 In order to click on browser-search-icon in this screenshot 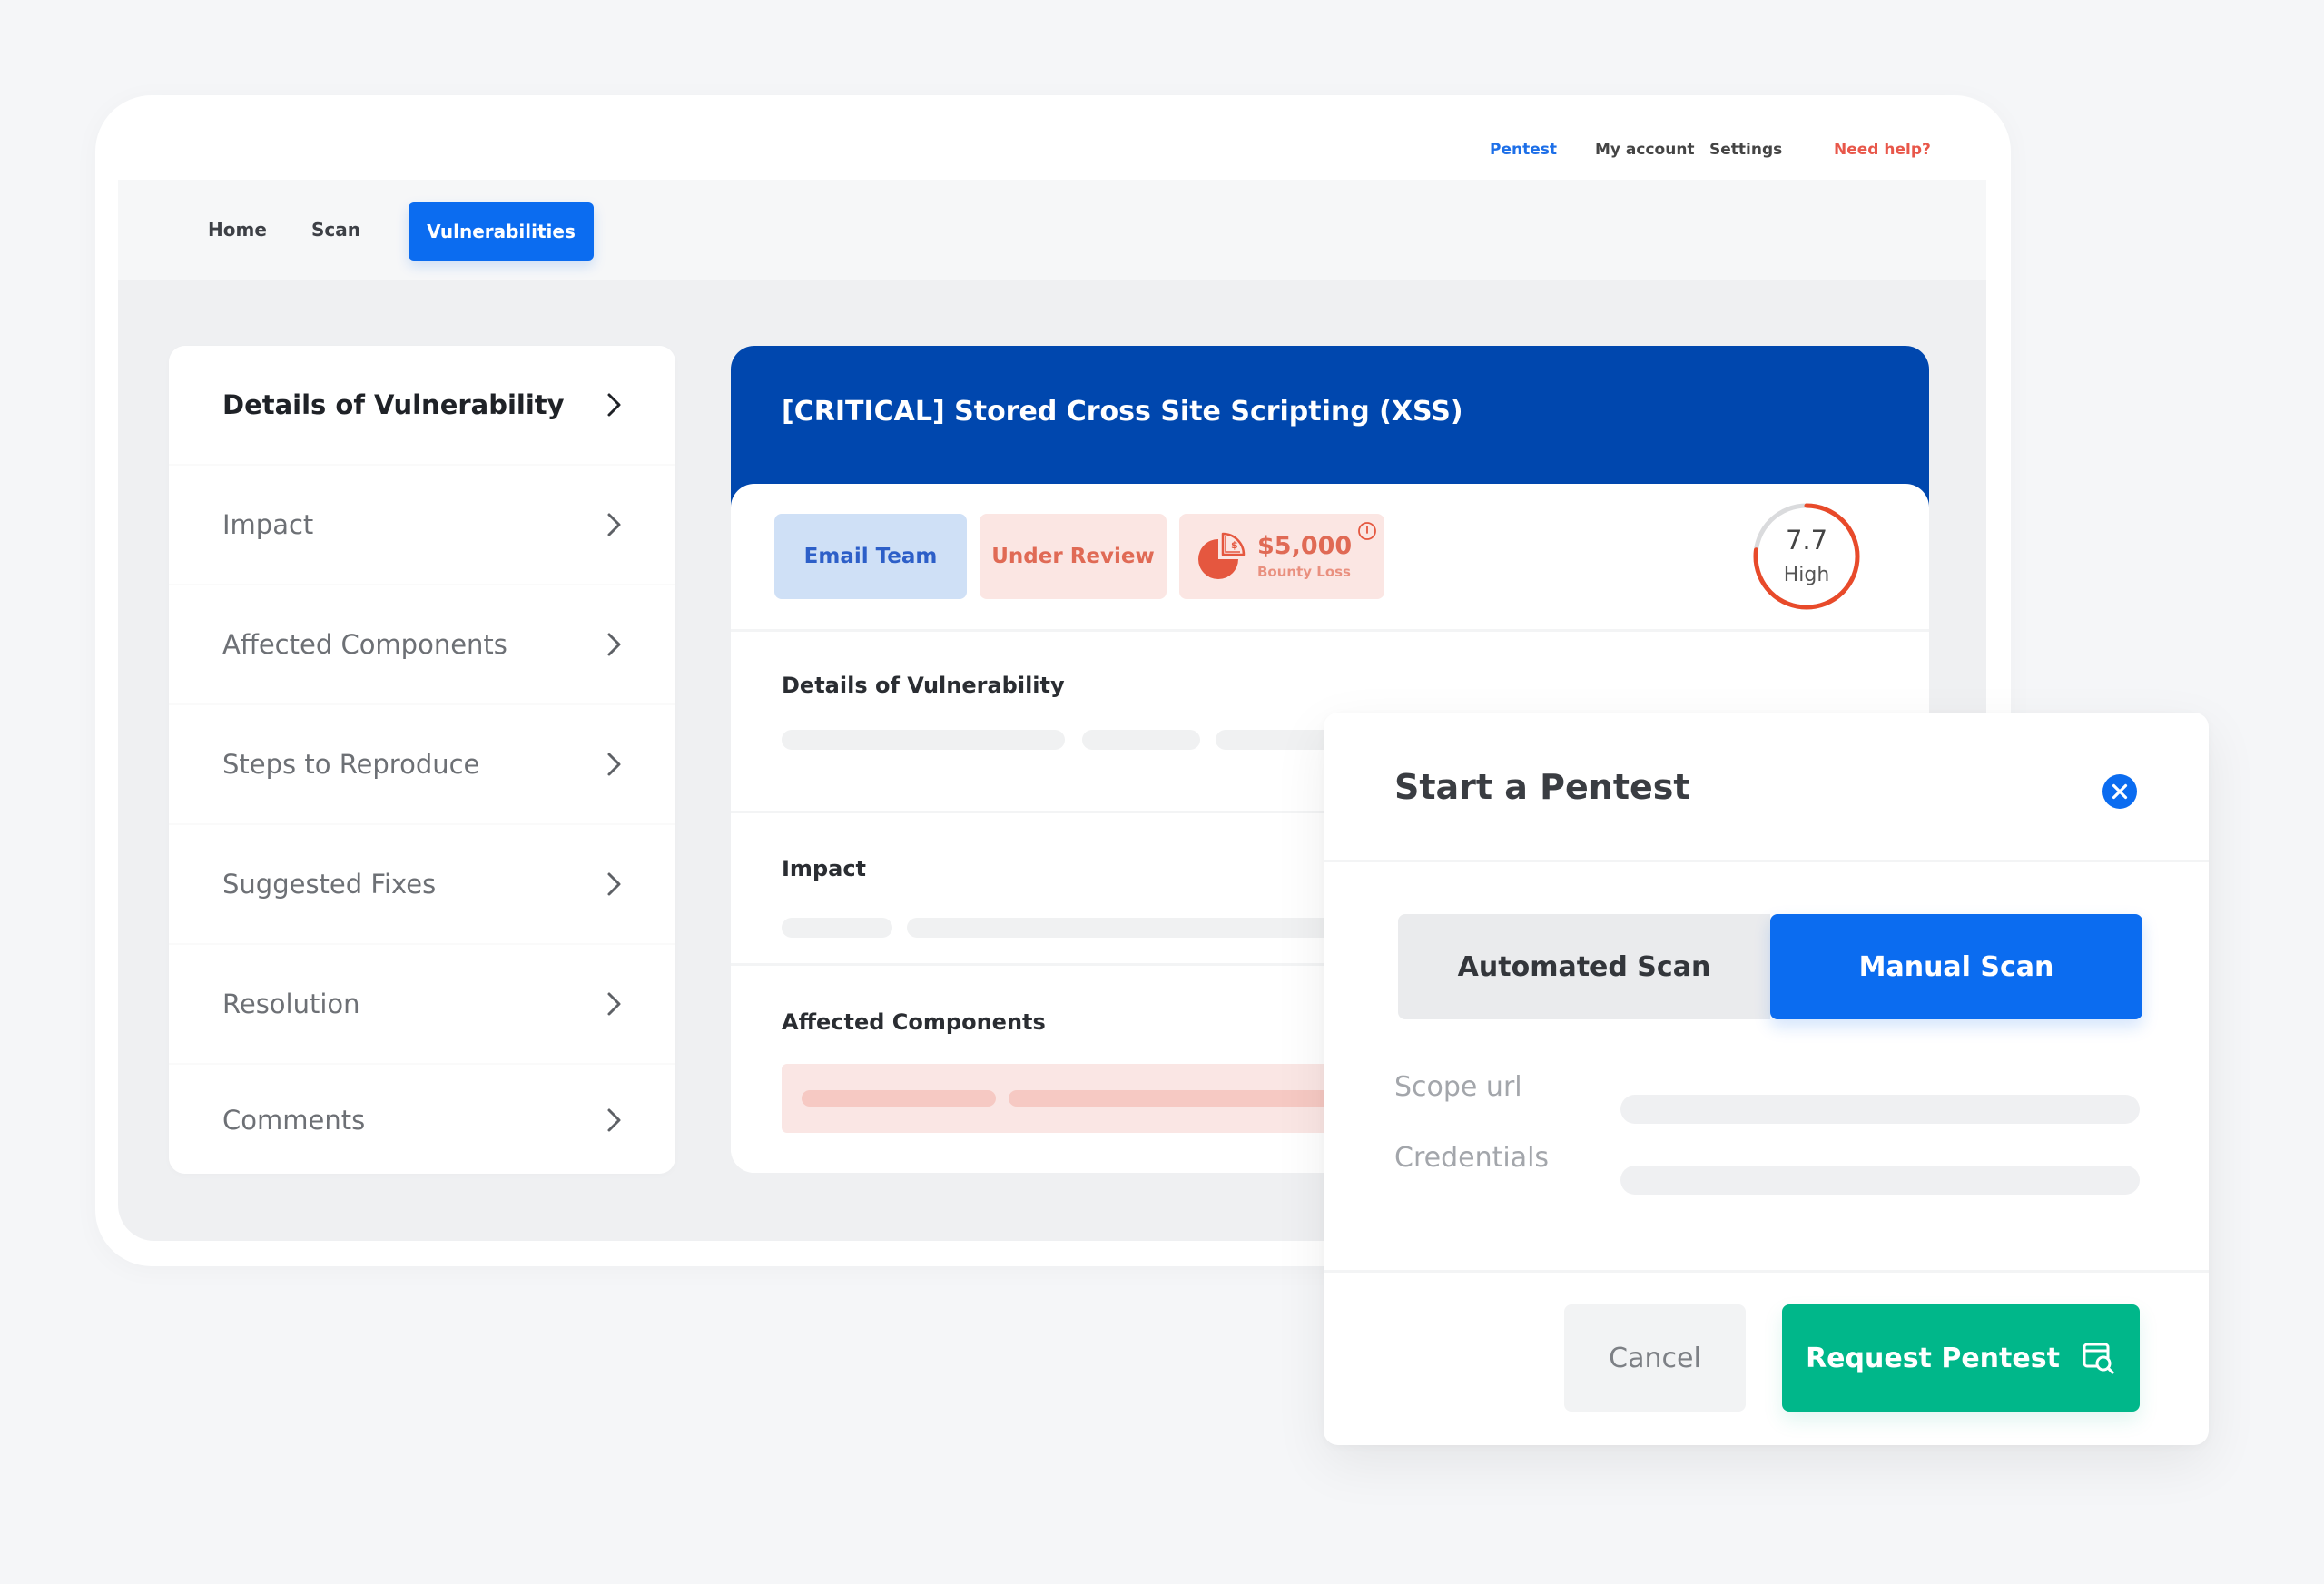, I will do `click(2098, 1358)`.